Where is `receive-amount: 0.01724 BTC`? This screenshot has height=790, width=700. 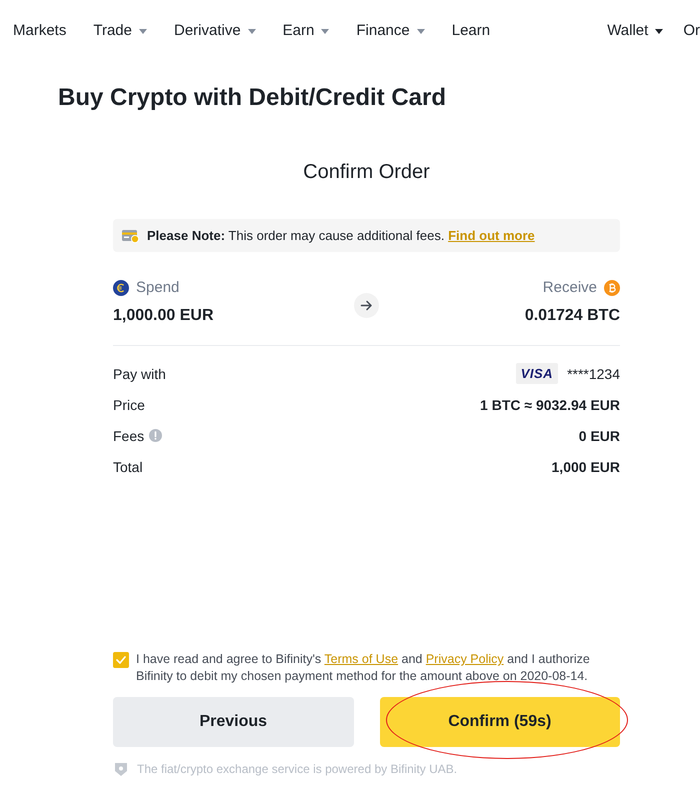 receive-amount: 0.01724 BTC is located at coordinates (572, 316).